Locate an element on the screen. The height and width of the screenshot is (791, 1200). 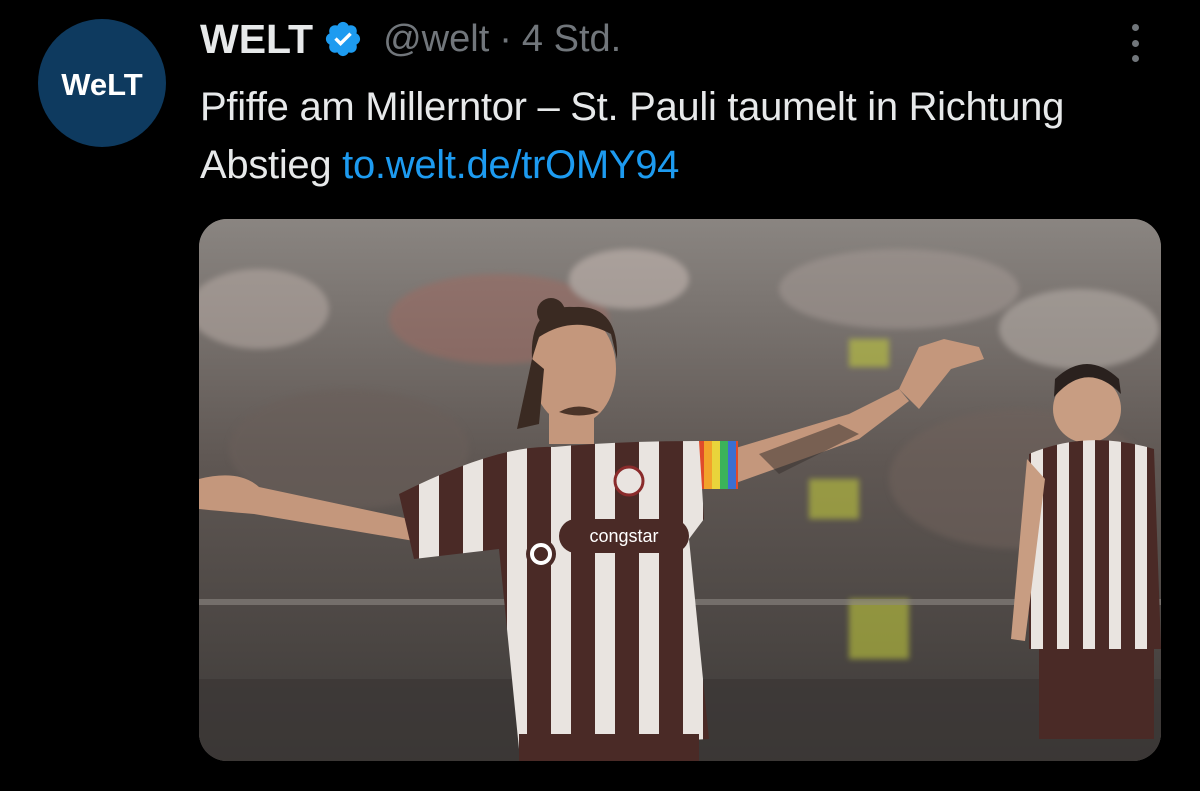
tweet-header: WELT @welt · 4 Std. is located at coordinates (410, 39).